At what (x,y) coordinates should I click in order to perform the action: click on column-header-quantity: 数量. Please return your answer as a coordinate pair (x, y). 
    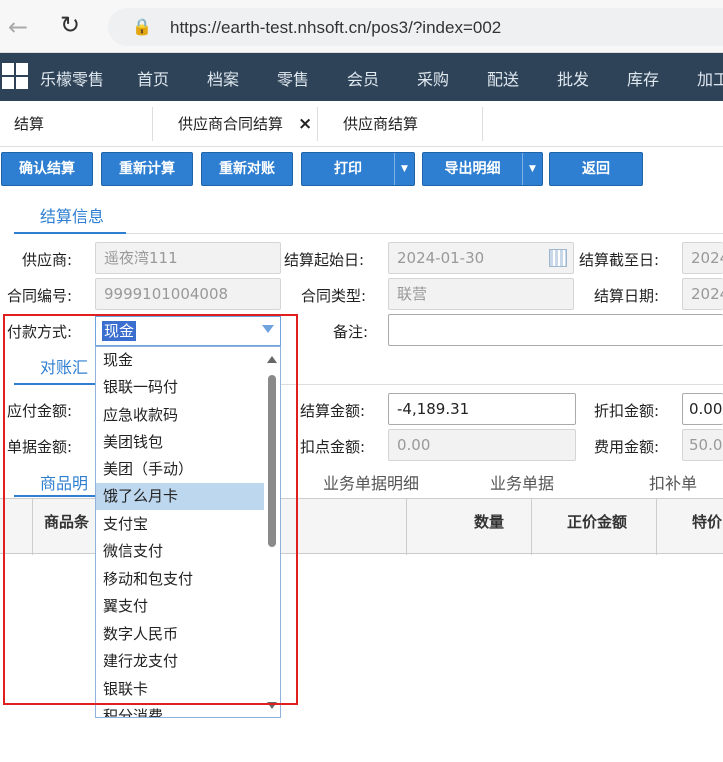
    Looking at the image, I should click on (489, 521).